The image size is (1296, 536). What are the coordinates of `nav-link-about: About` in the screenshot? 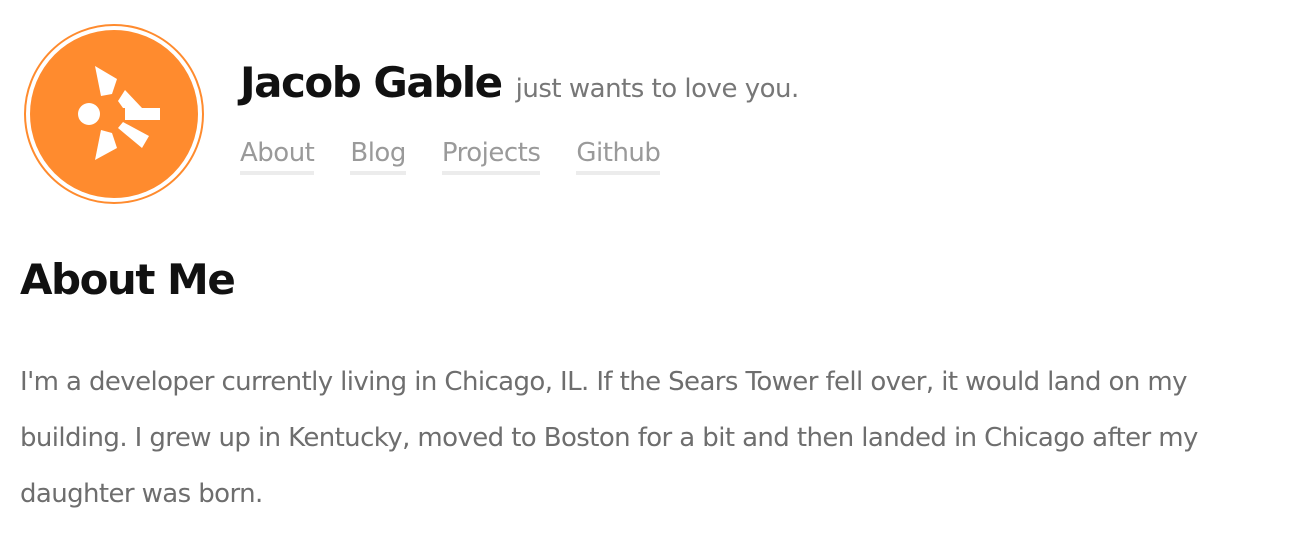 It's located at (277, 155).